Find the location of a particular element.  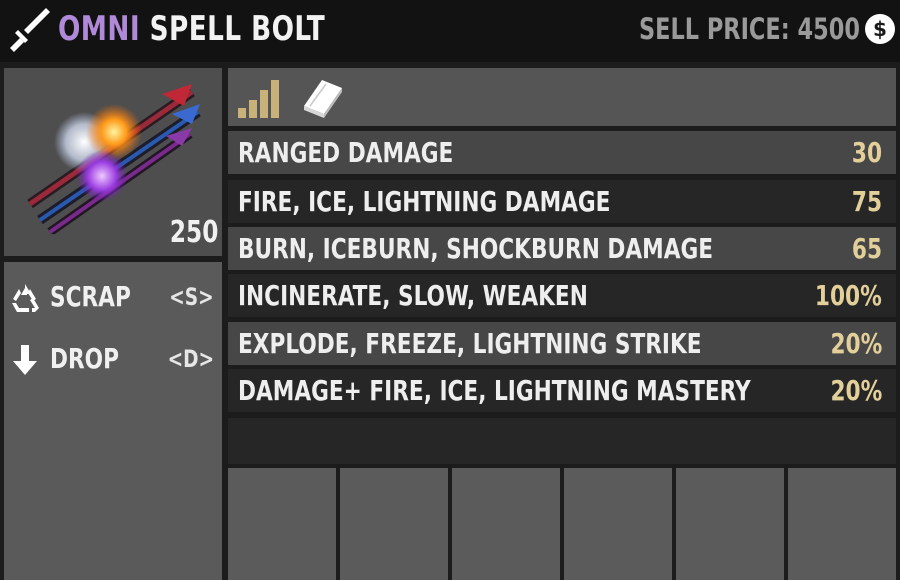

stat-row: RANGED DAMAGE 30 is located at coordinates (562, 152).